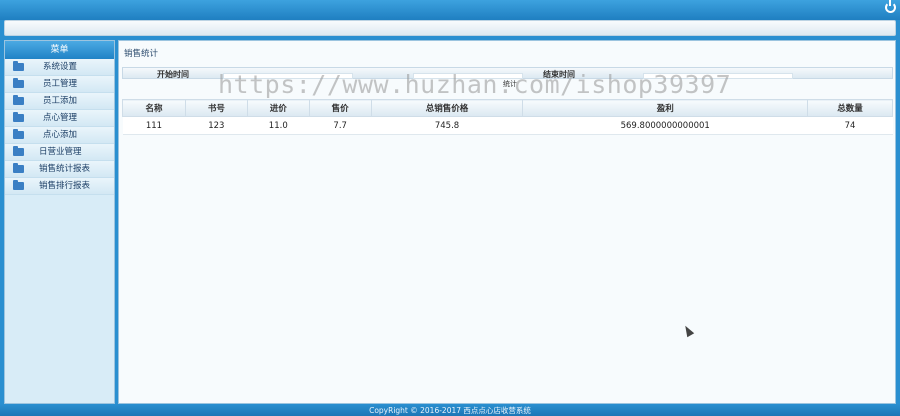  I want to click on table-header-row: 名称 书号 进价 售价 总销售价格 盈利 总数量, so click(507, 108).